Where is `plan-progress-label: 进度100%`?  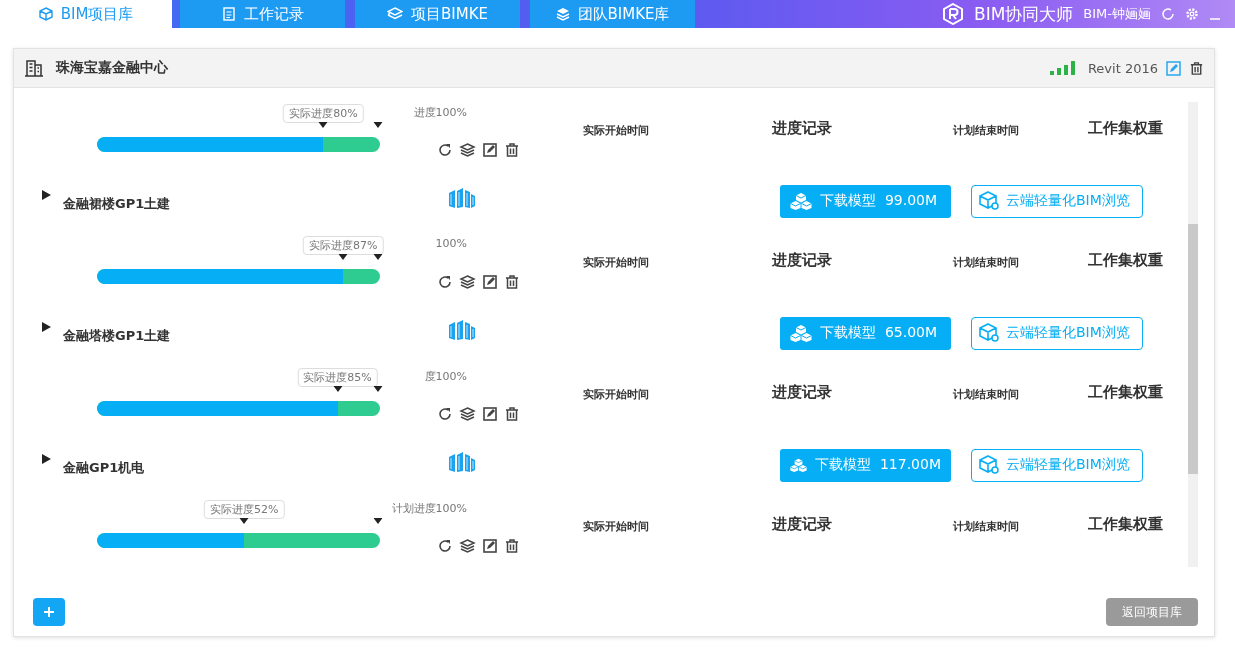
plan-progress-label: 进度100% is located at coordinates (440, 112).